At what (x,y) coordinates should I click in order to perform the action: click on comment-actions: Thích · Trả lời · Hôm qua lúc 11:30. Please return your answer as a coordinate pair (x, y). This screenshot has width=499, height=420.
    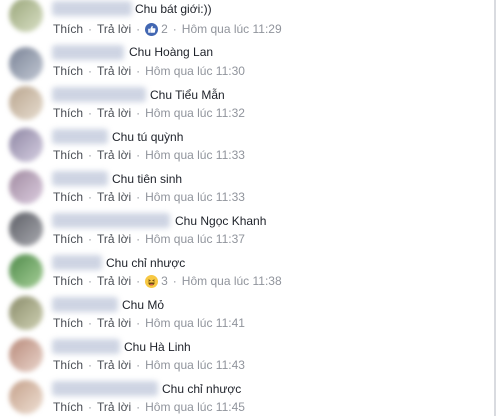
    Looking at the image, I should click on (149, 71).